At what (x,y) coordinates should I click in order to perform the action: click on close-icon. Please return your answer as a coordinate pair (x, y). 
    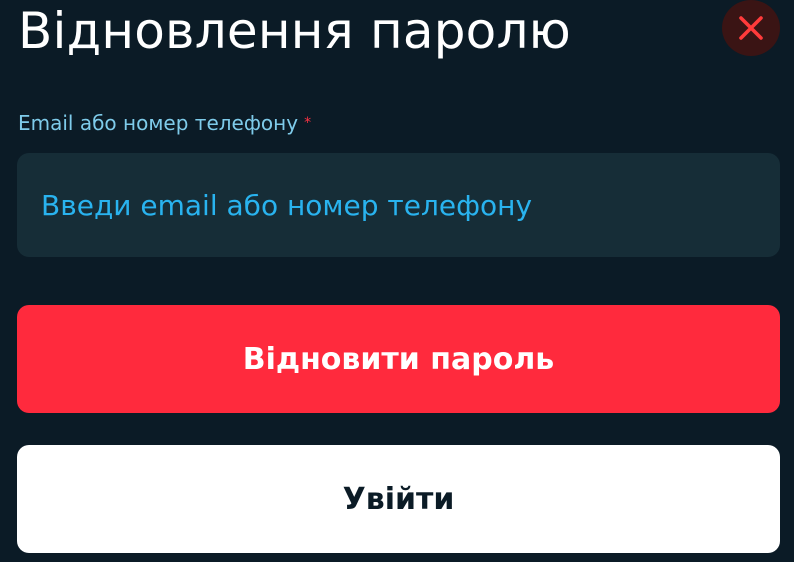
    Looking at the image, I should click on (751, 28).